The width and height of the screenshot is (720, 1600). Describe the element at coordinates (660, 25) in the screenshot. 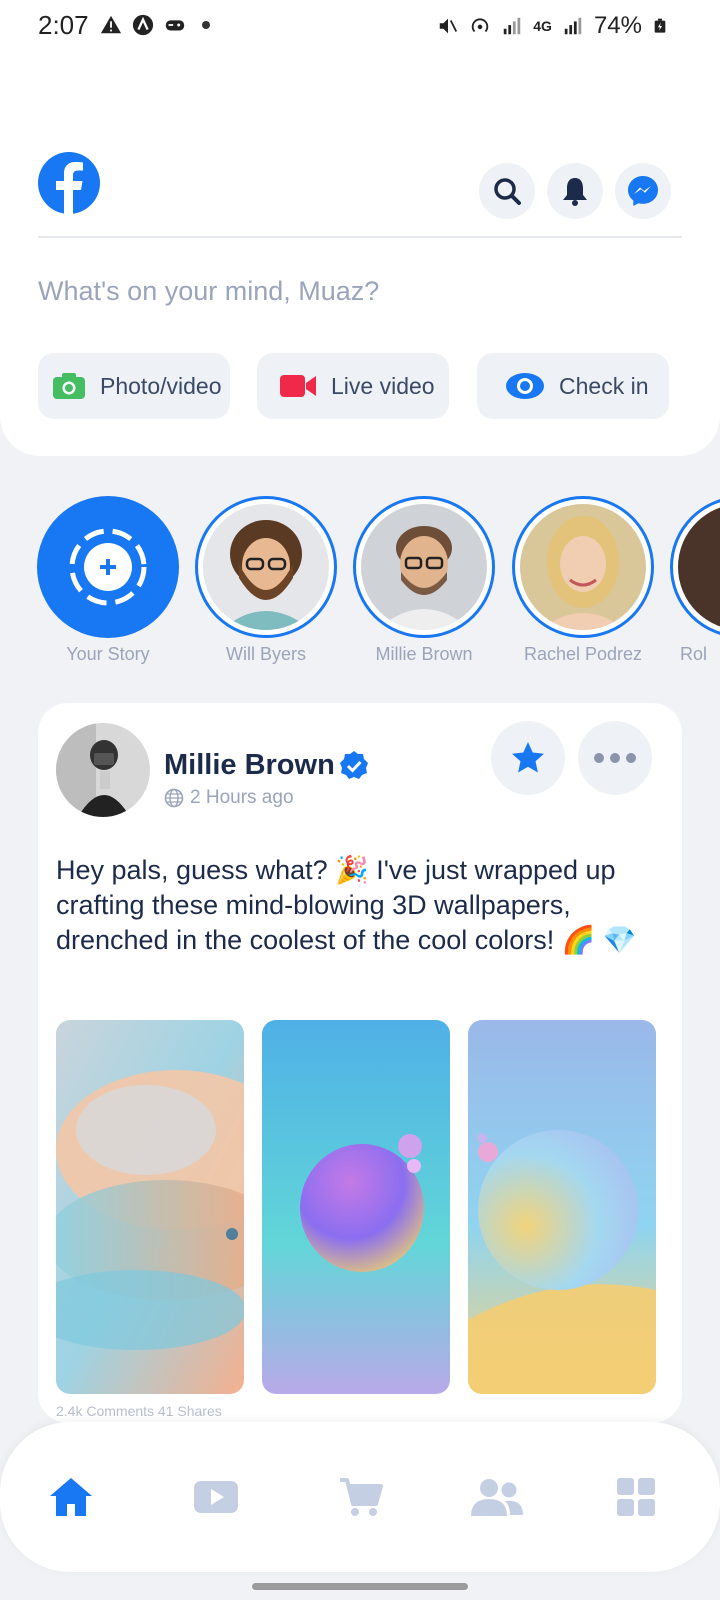

I see `battery-icon` at that location.